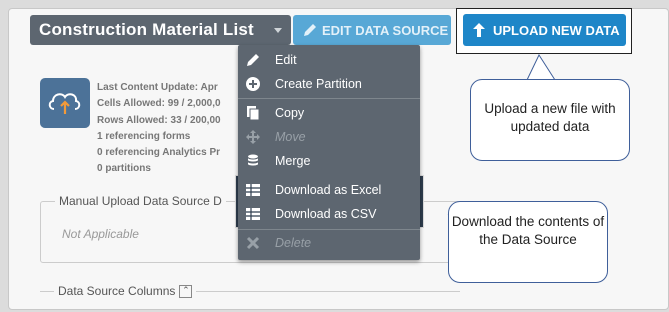 Image resolution: width=669 pixels, height=312 pixels. What do you see at coordinates (528, 230) in the screenshot?
I see `download-callout-text: Download the contents of the Data Source` at bounding box center [528, 230].